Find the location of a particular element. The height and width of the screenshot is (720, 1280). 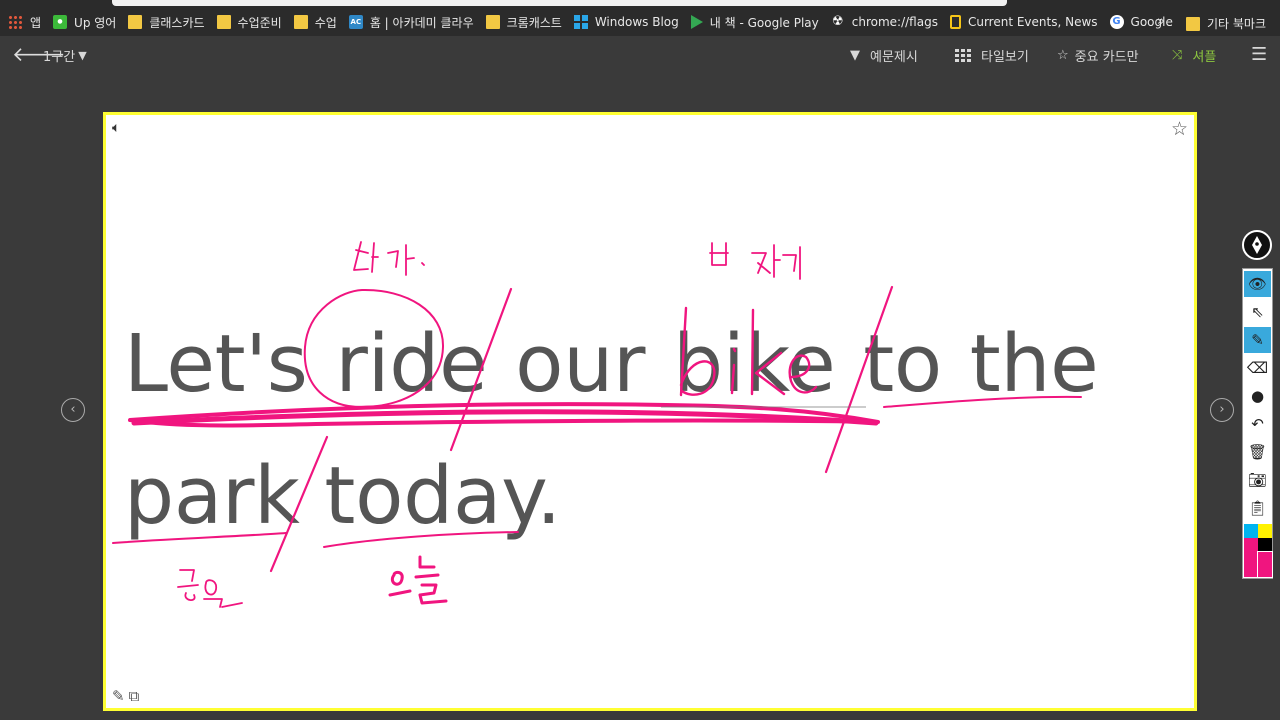

grid-icon is located at coordinates (963, 55).